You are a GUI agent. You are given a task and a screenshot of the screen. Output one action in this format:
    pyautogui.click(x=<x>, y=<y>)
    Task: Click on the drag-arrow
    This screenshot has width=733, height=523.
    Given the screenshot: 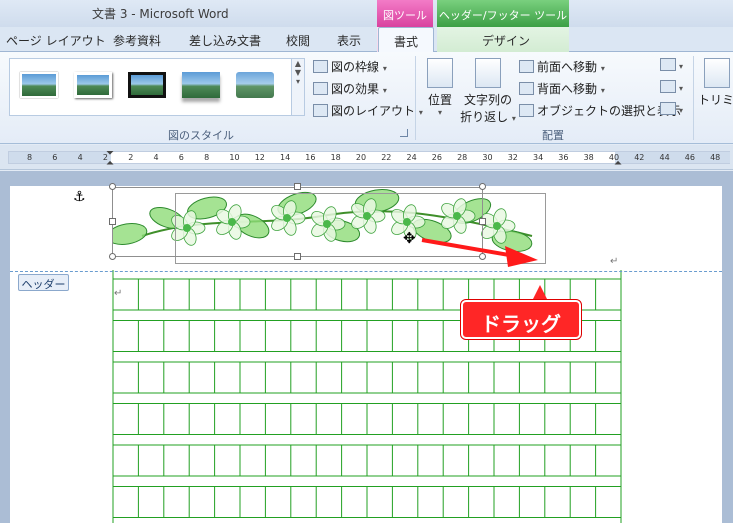 What is the action you would take?
    pyautogui.click(x=479, y=252)
    